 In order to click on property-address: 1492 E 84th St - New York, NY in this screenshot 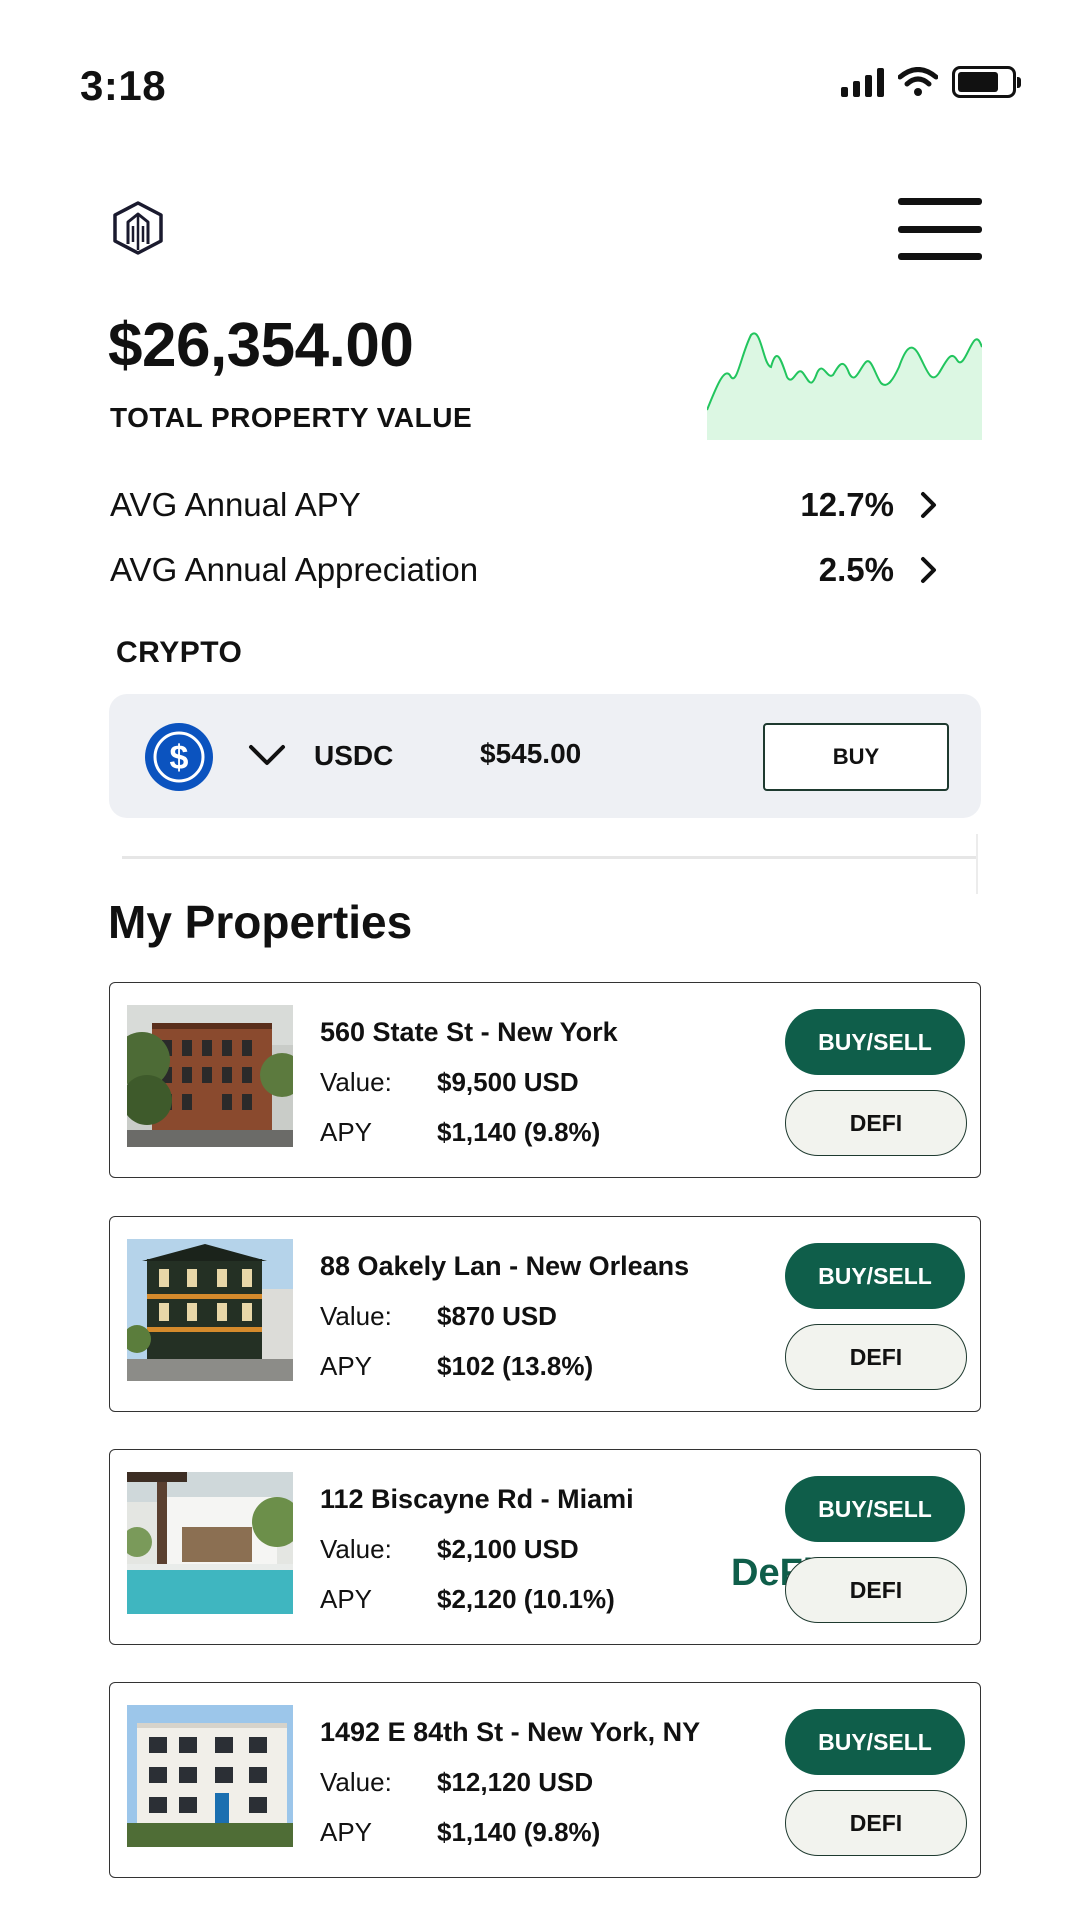, I will do `click(510, 1732)`.